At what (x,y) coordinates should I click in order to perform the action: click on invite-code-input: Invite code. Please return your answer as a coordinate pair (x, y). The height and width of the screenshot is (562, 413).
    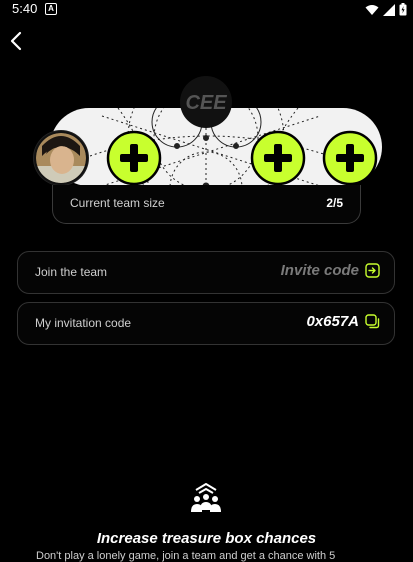
    Looking at the image, I should click on (320, 270).